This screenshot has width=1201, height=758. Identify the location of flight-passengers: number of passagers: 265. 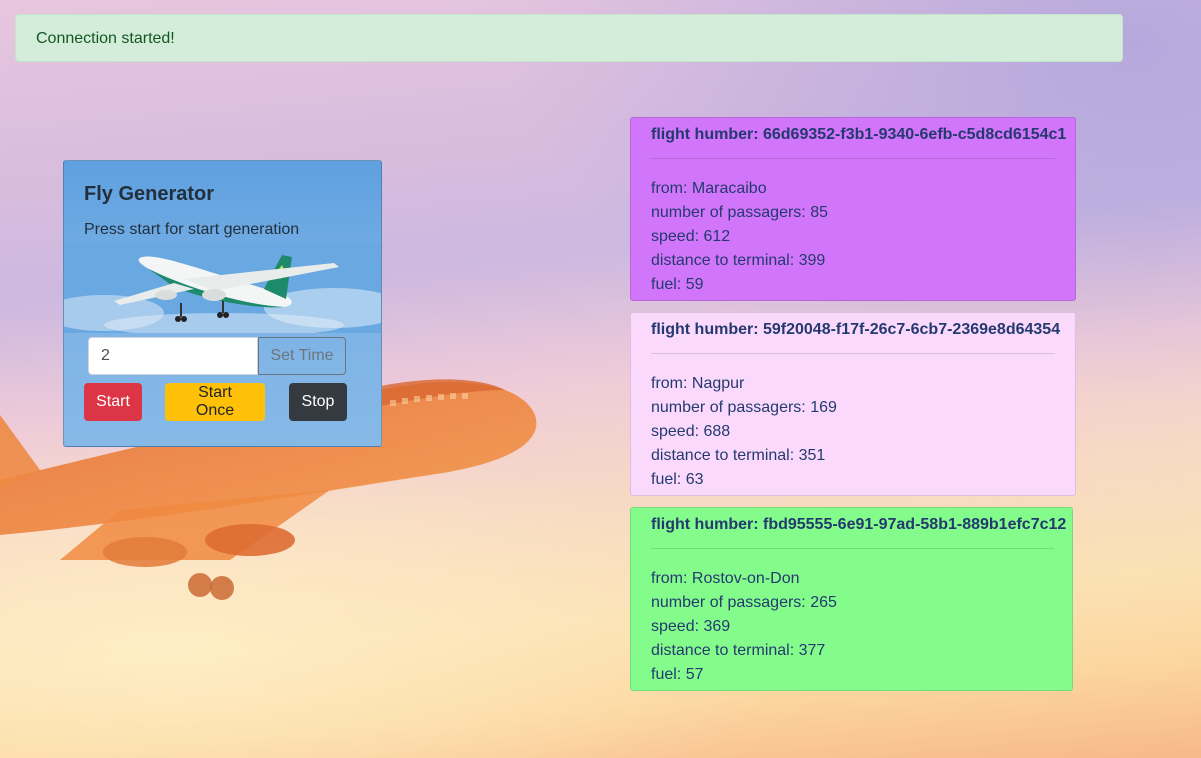
(744, 602).